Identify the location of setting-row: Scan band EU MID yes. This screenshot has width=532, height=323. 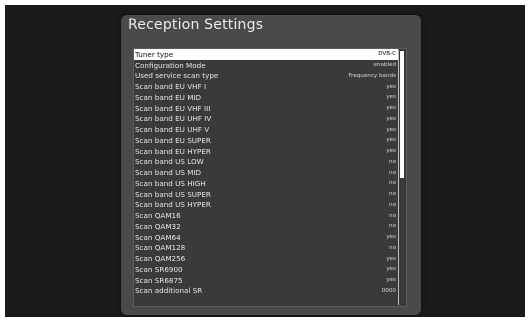
(266, 97).